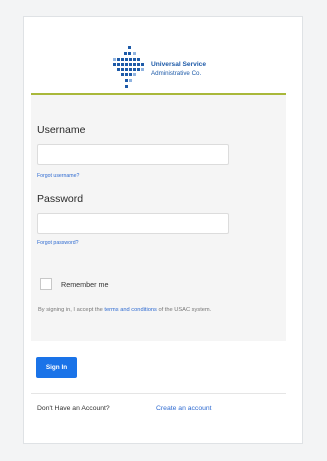 The image size is (327, 461). What do you see at coordinates (178, 64) in the screenshot?
I see `brand-name: Universal Service` at bounding box center [178, 64].